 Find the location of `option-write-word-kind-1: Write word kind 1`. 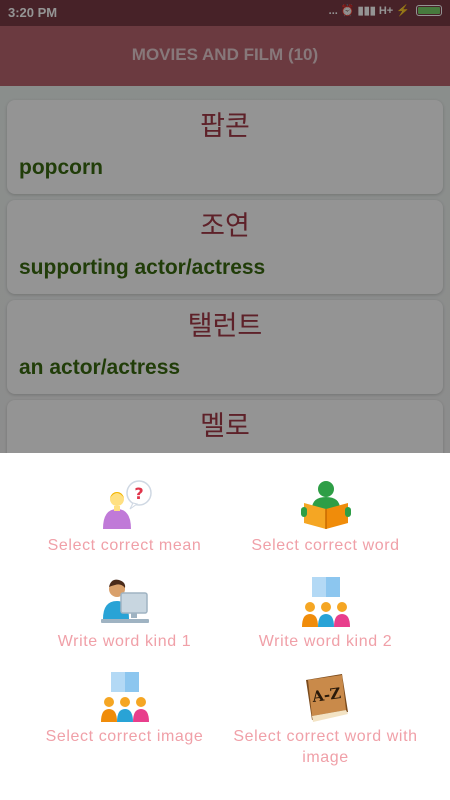

option-write-word-kind-1: Write word kind 1 is located at coordinates (124, 613).